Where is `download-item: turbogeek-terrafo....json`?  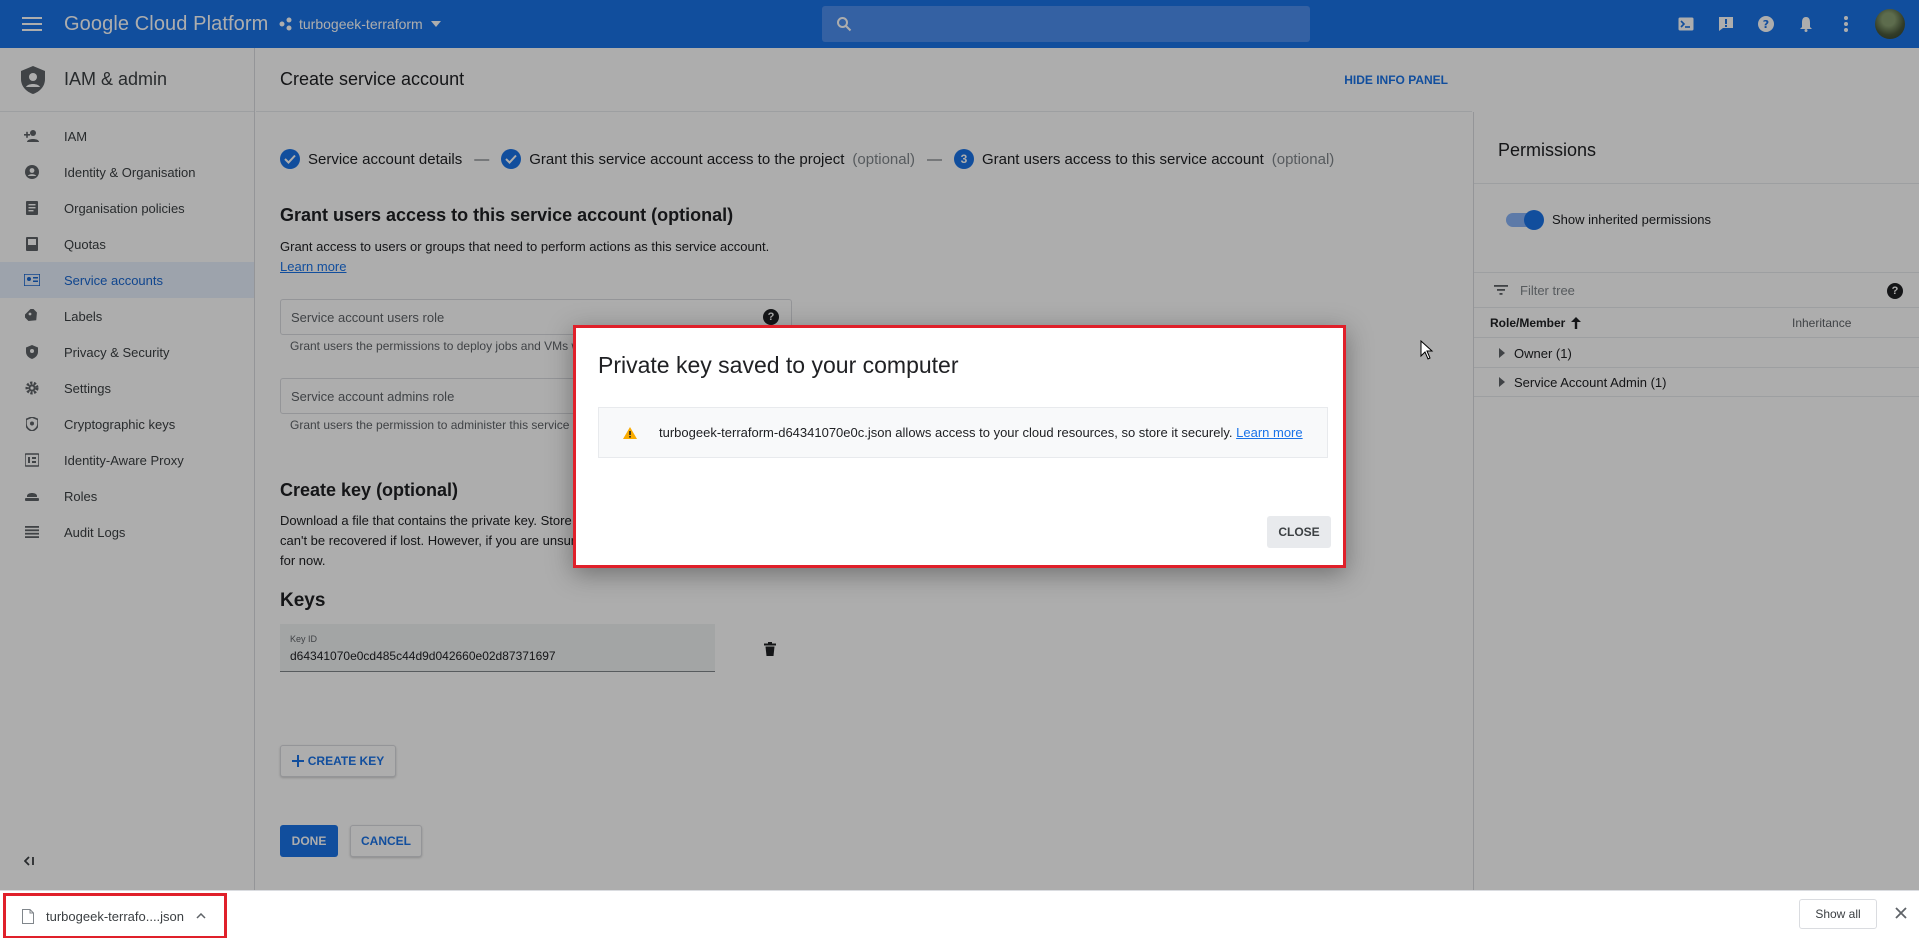 download-item: turbogeek-terrafo....json is located at coordinates (115, 915).